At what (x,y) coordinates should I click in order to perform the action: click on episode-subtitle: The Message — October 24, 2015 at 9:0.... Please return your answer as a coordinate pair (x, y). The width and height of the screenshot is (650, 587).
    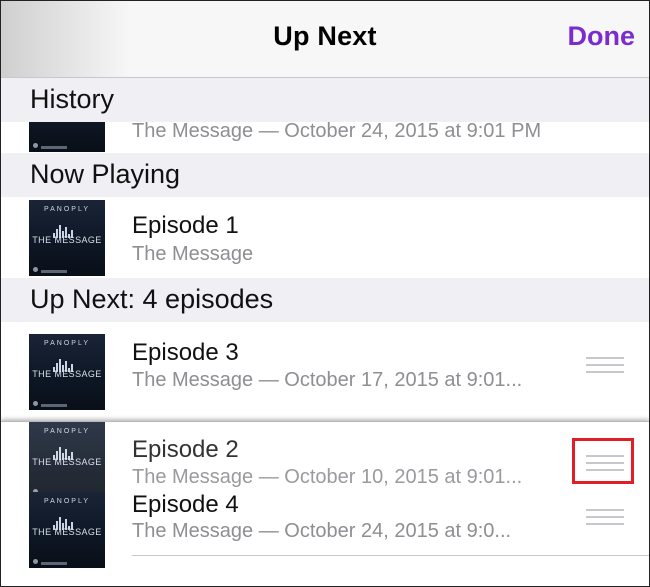
    Looking at the image, I should click on (322, 531).